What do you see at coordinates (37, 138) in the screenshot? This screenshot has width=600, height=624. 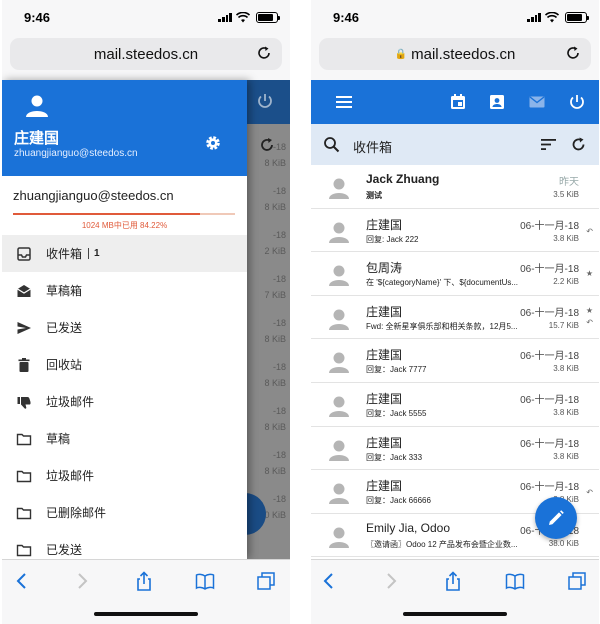 I see `user-name: 庄建国` at bounding box center [37, 138].